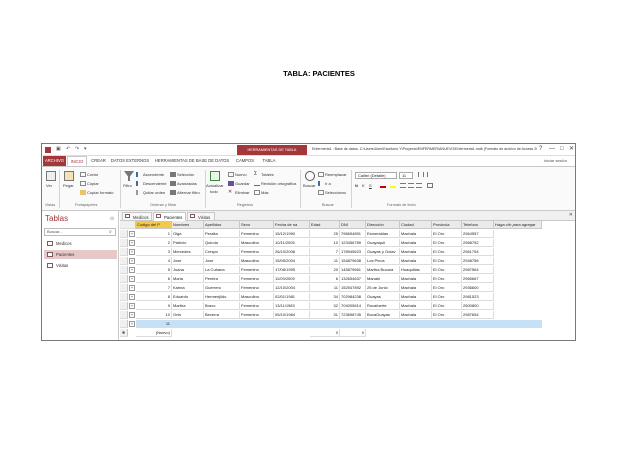  What do you see at coordinates (257, 225) in the screenshot?
I see `column-header: Sexo` at bounding box center [257, 225].